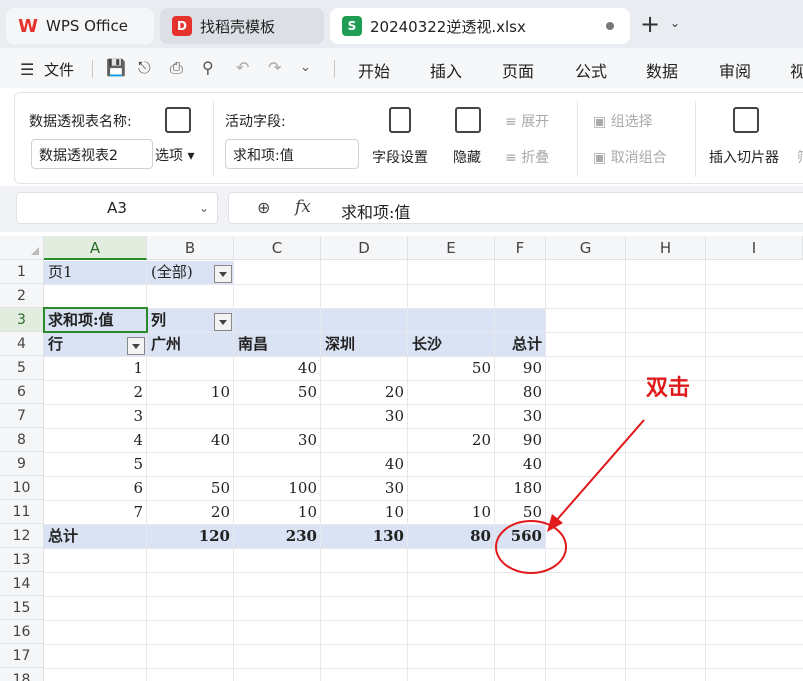 The height and width of the screenshot is (681, 803). Describe the element at coordinates (446, 70) in the screenshot. I see `menu-insert: 插入` at that location.